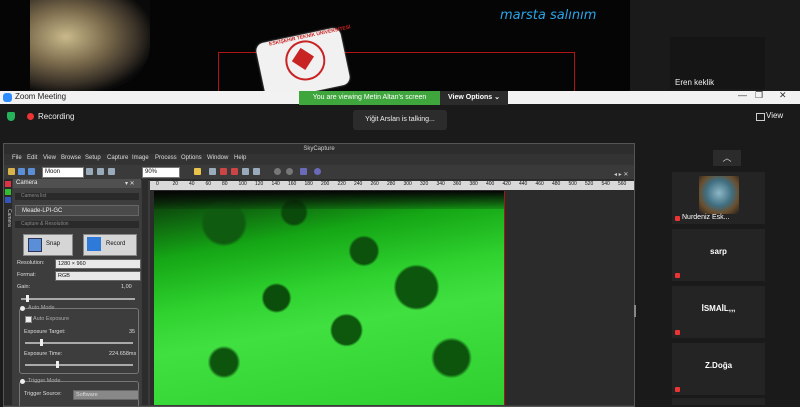 The image size is (800, 407). What do you see at coordinates (783, 95) in the screenshot?
I see `close-button: ✕` at bounding box center [783, 95].